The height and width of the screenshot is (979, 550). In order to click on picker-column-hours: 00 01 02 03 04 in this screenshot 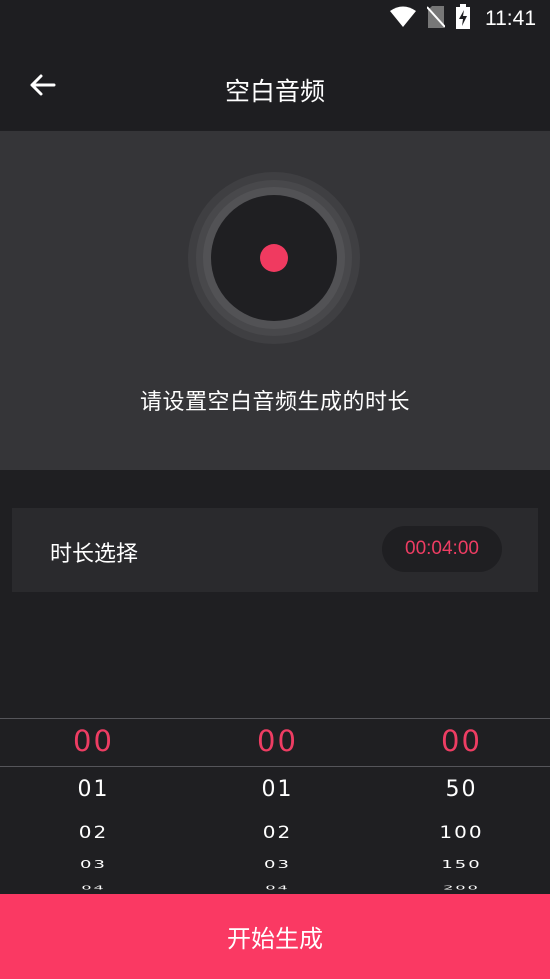, I will do `click(93, 743)`.